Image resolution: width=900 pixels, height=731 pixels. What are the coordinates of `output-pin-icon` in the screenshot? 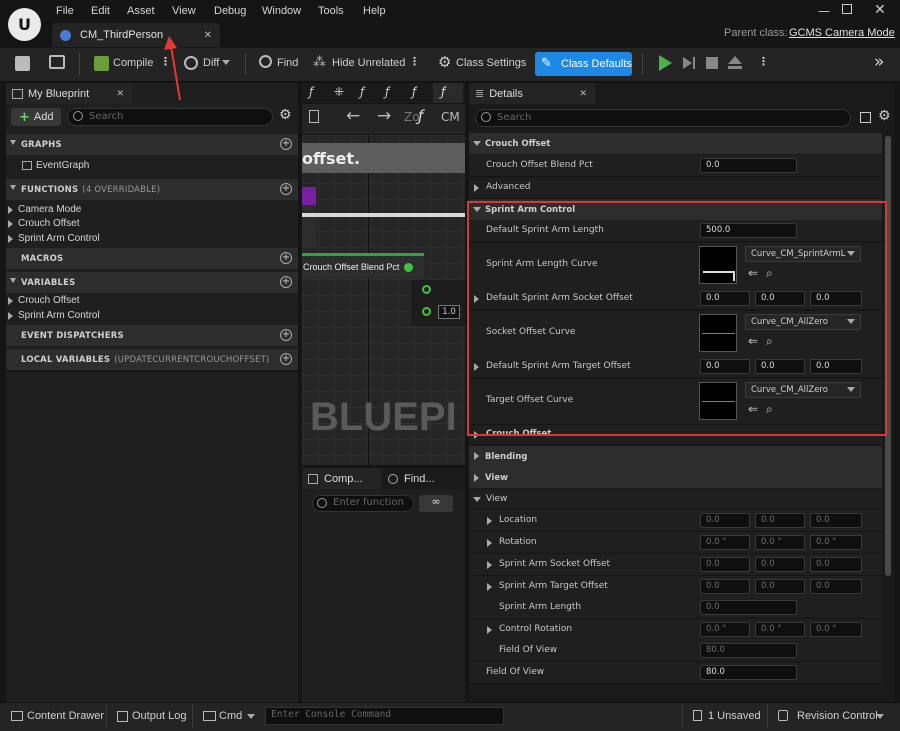 It's located at (408, 267).